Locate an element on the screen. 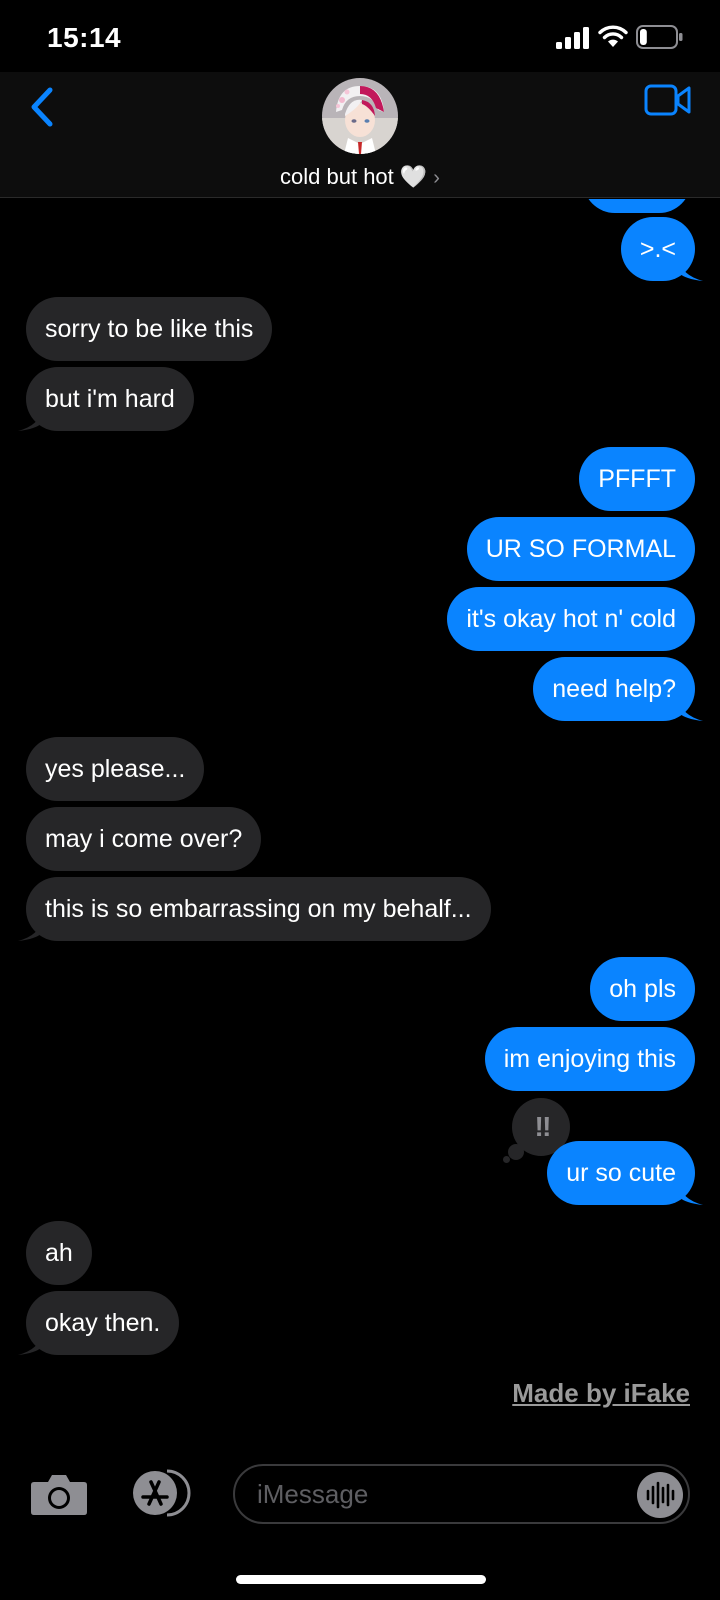 The height and width of the screenshot is (1600, 720). message-text: PFFFT is located at coordinates (637, 479).